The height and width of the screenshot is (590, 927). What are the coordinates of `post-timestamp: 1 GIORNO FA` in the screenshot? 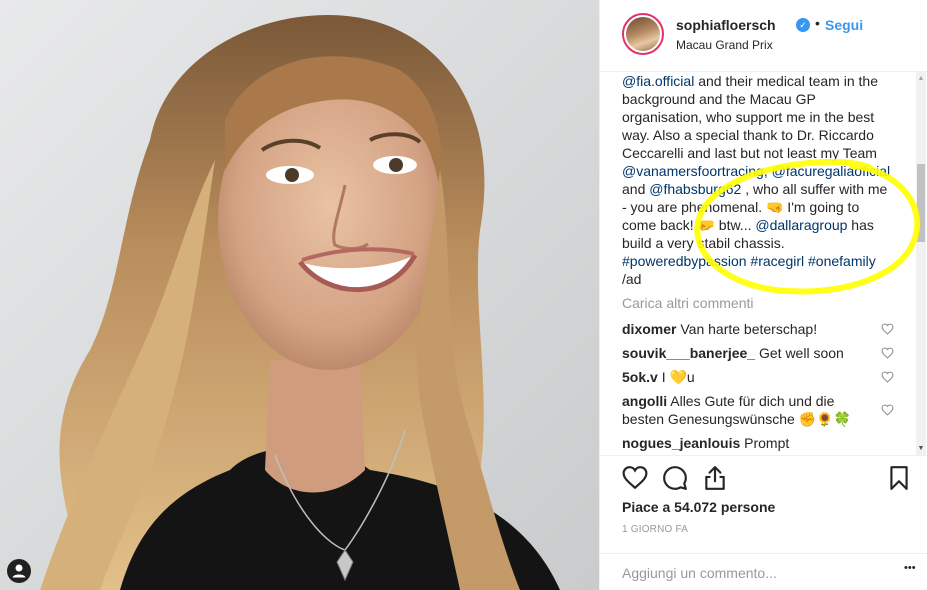 It's located at (655, 529).